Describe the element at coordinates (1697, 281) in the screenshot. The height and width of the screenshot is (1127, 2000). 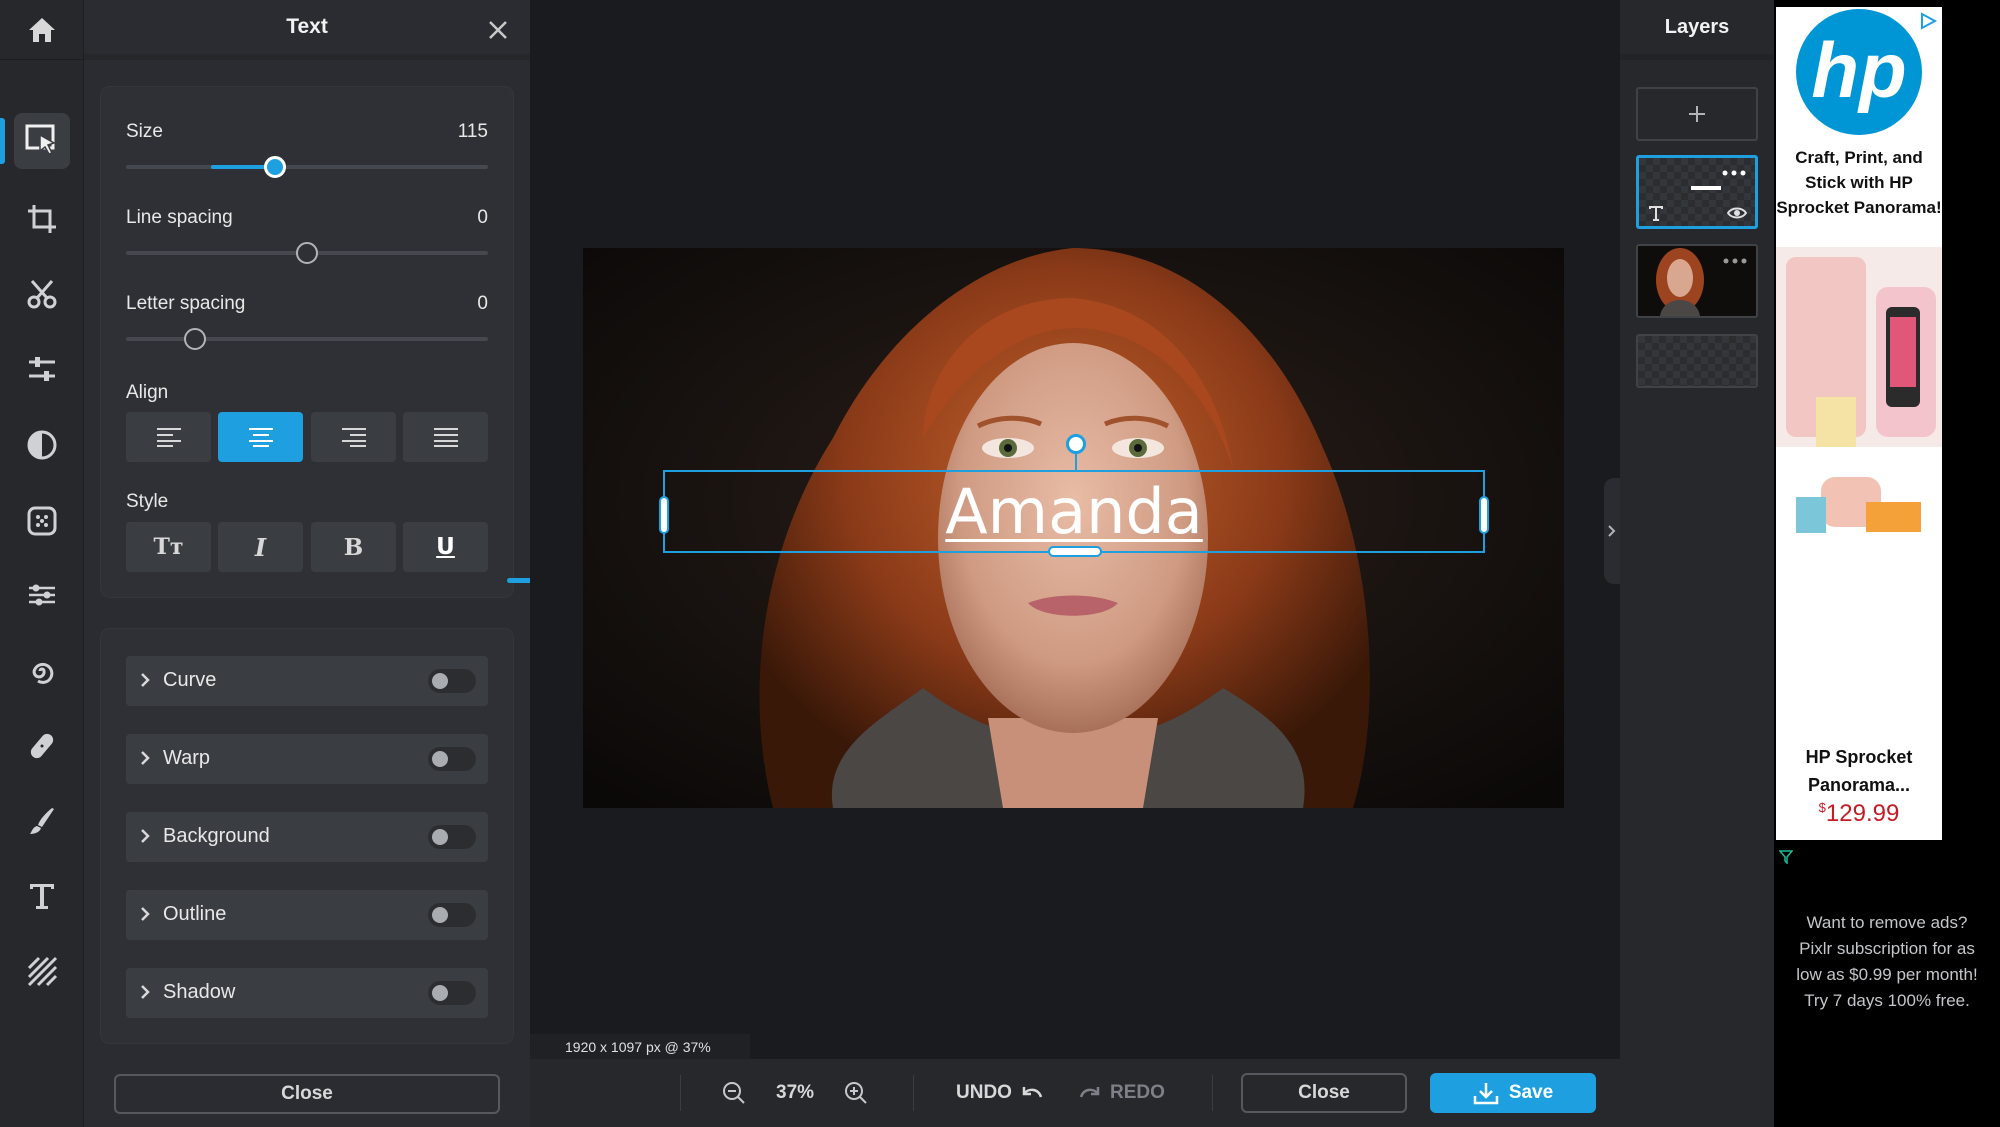
I see `photo-layer-thumbnail` at that location.